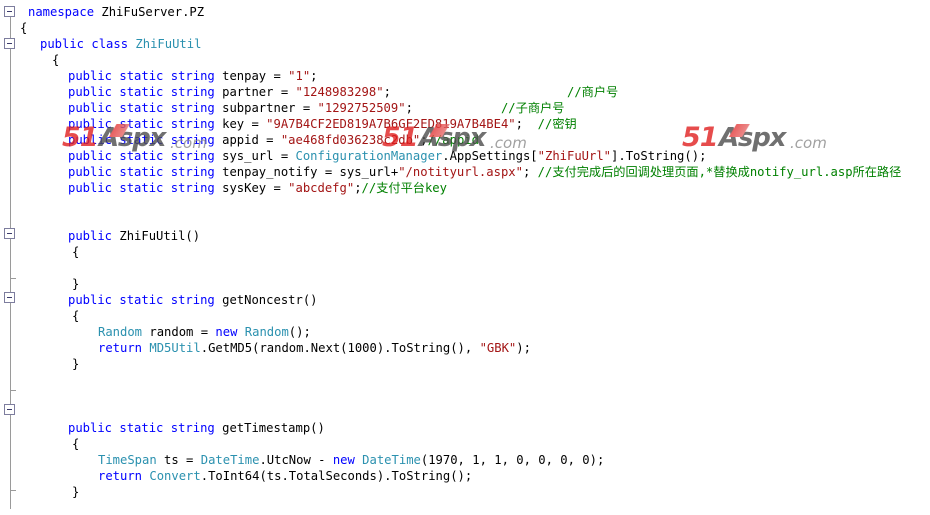  Describe the element at coordinates (255, 156) in the screenshot. I see `code-token-pln: sys_url =` at that location.